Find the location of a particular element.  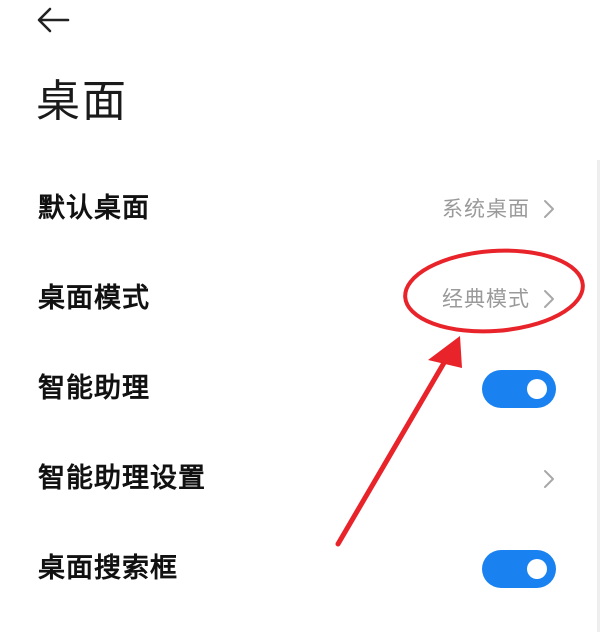

default-desktop-value: 系统桌面 is located at coordinates (486, 209).